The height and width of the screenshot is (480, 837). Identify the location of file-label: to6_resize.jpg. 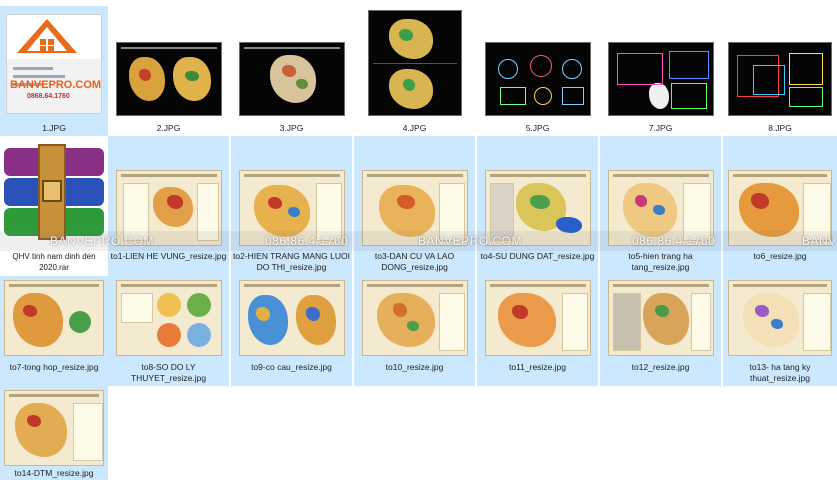
(780, 256).